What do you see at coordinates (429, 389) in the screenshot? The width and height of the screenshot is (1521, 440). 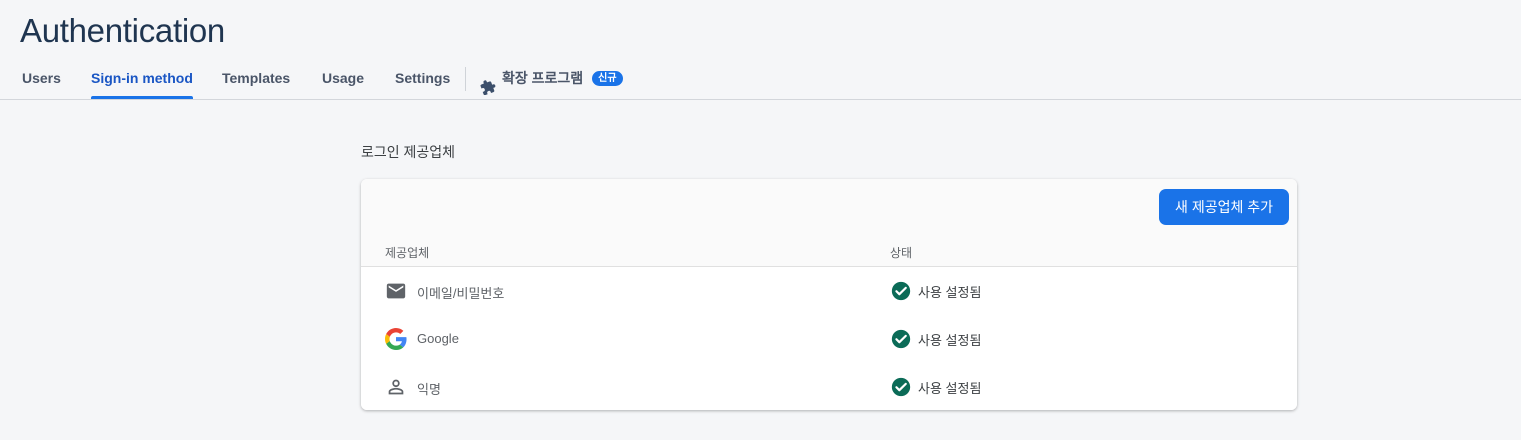 I see `provider-name: 익명` at bounding box center [429, 389].